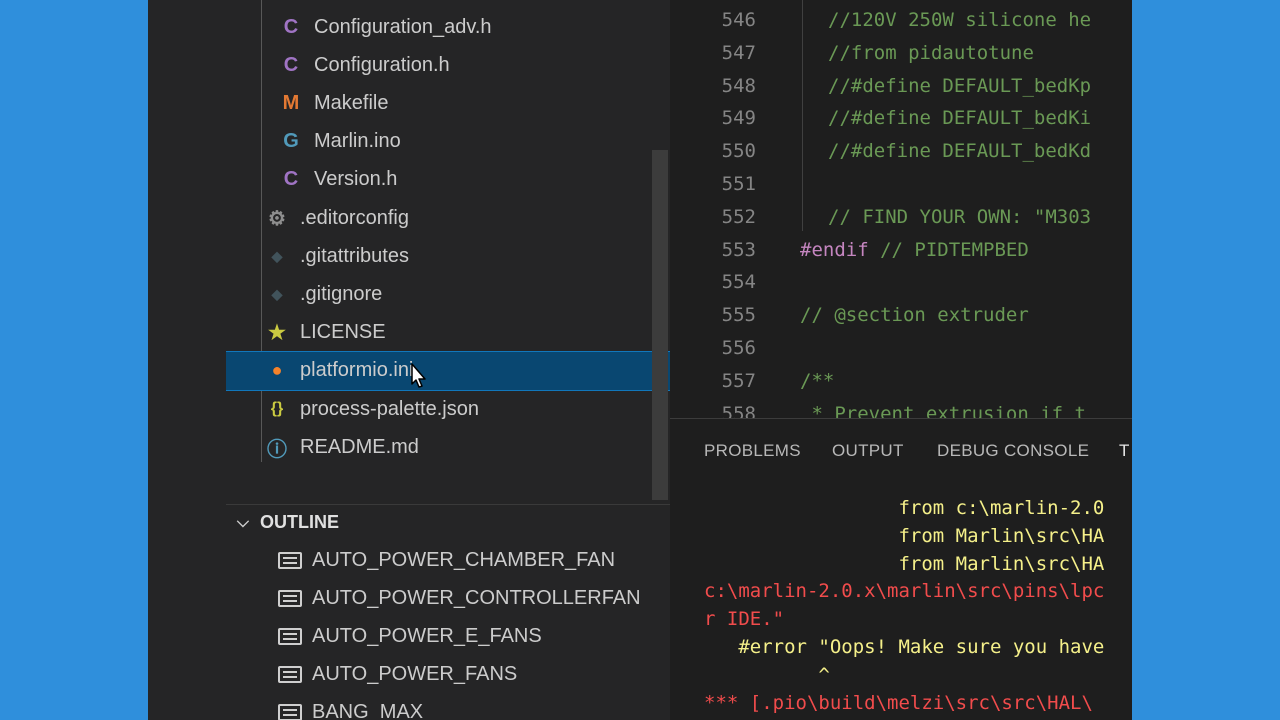 Image resolution: width=1280 pixels, height=720 pixels. Describe the element at coordinates (1124, 451) in the screenshot. I see `tab-terminal: T` at that location.